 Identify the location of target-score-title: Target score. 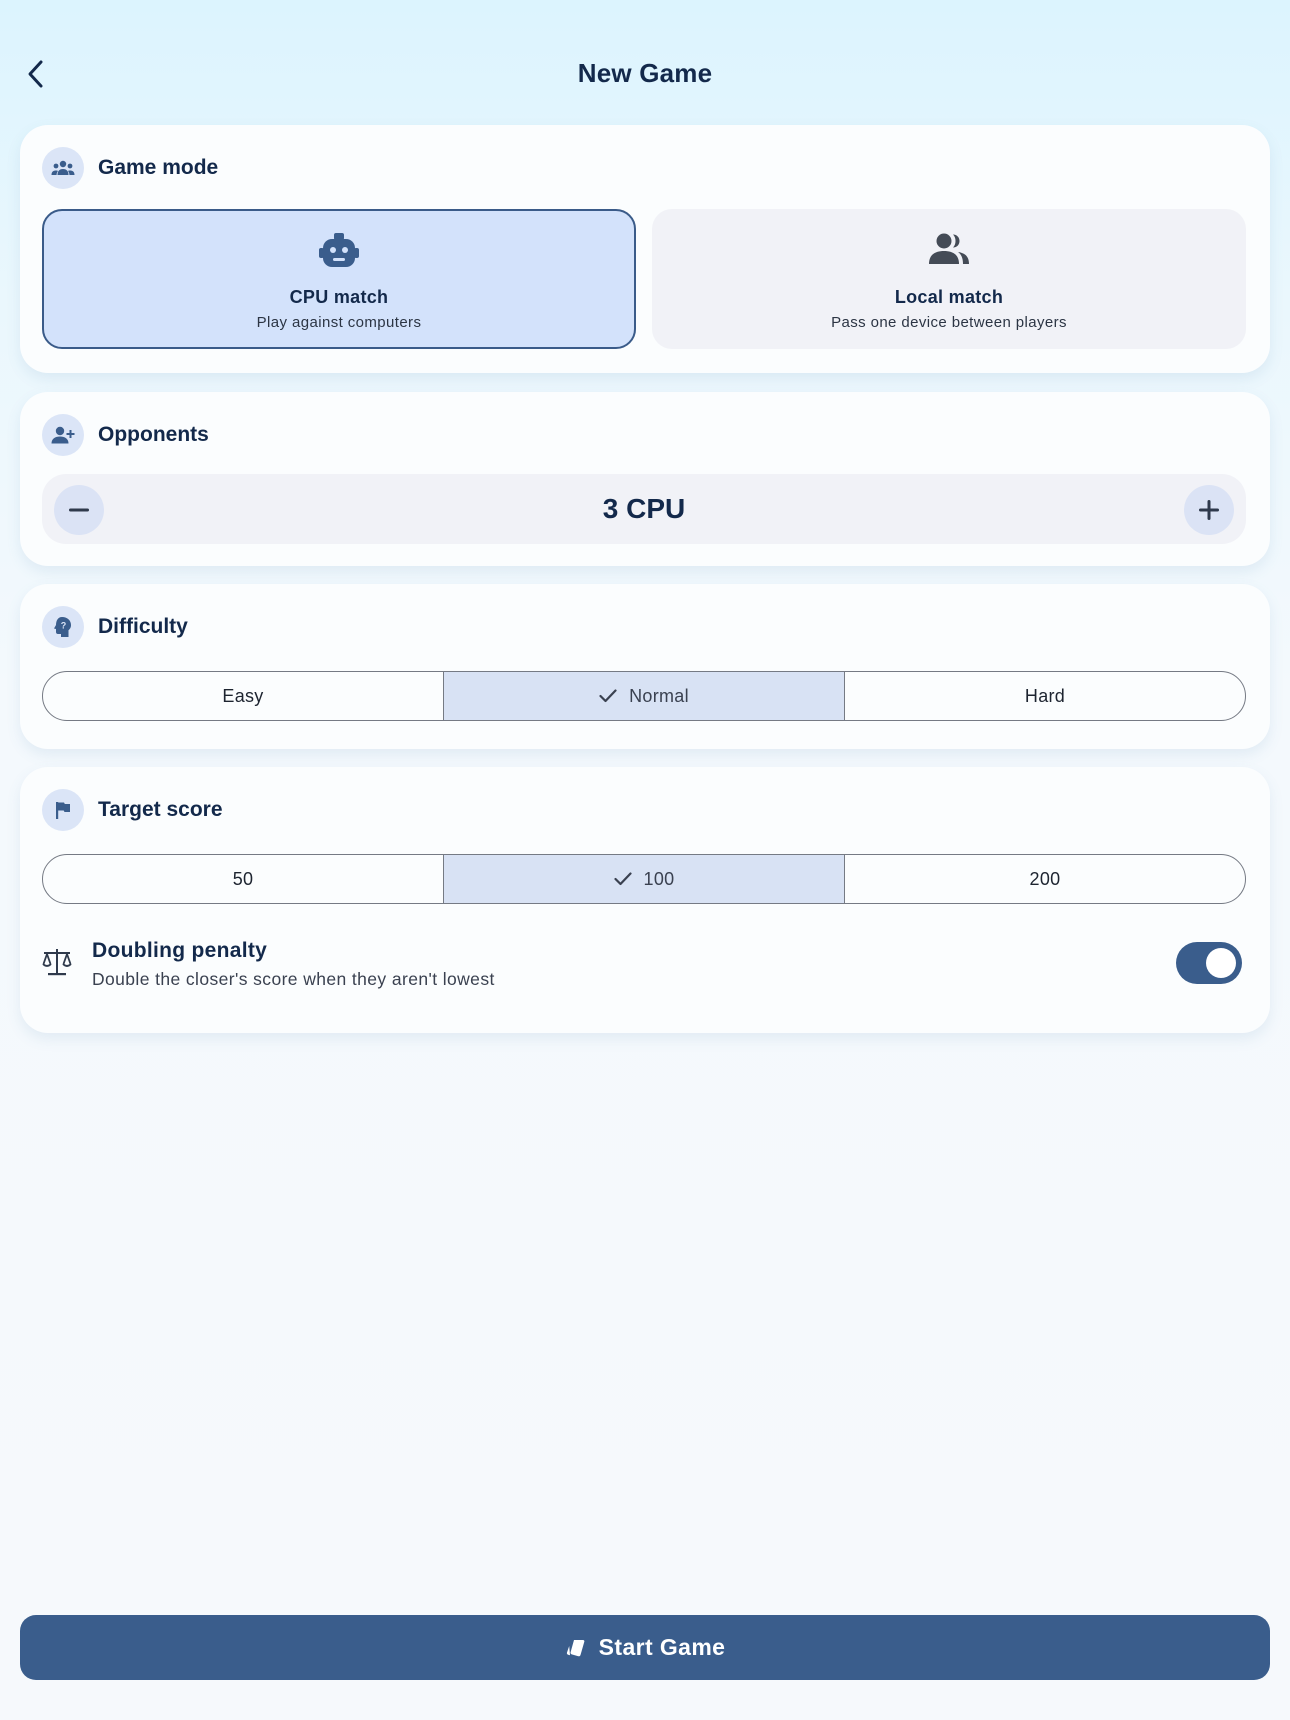
(160, 809).